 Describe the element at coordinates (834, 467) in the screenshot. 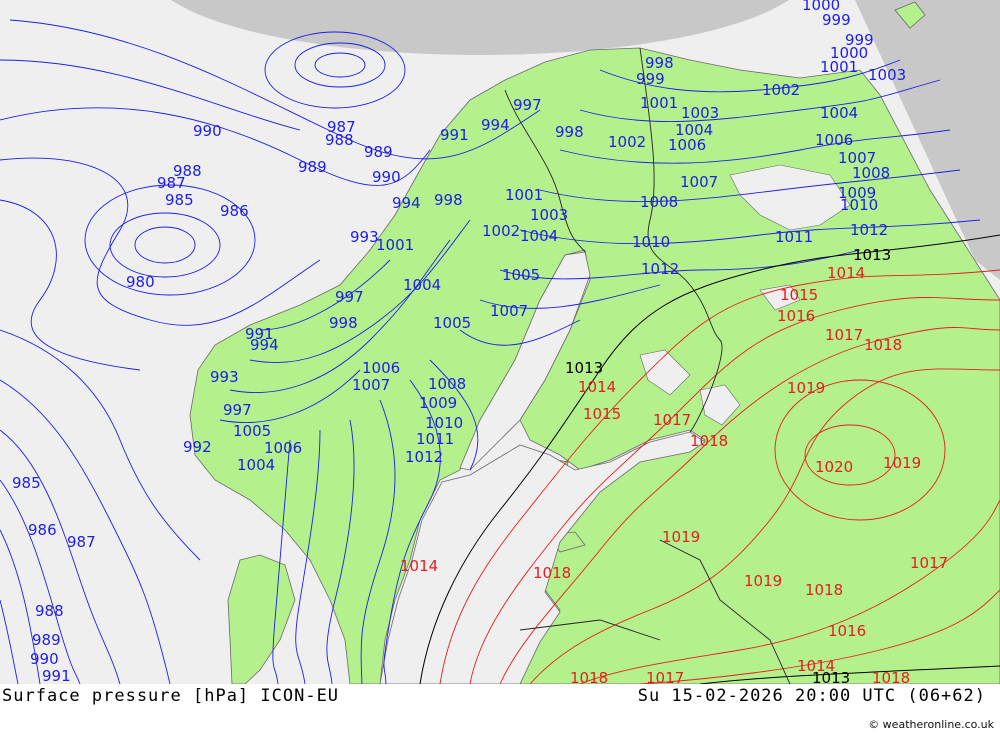

I see `isobar-label: 1020` at that location.